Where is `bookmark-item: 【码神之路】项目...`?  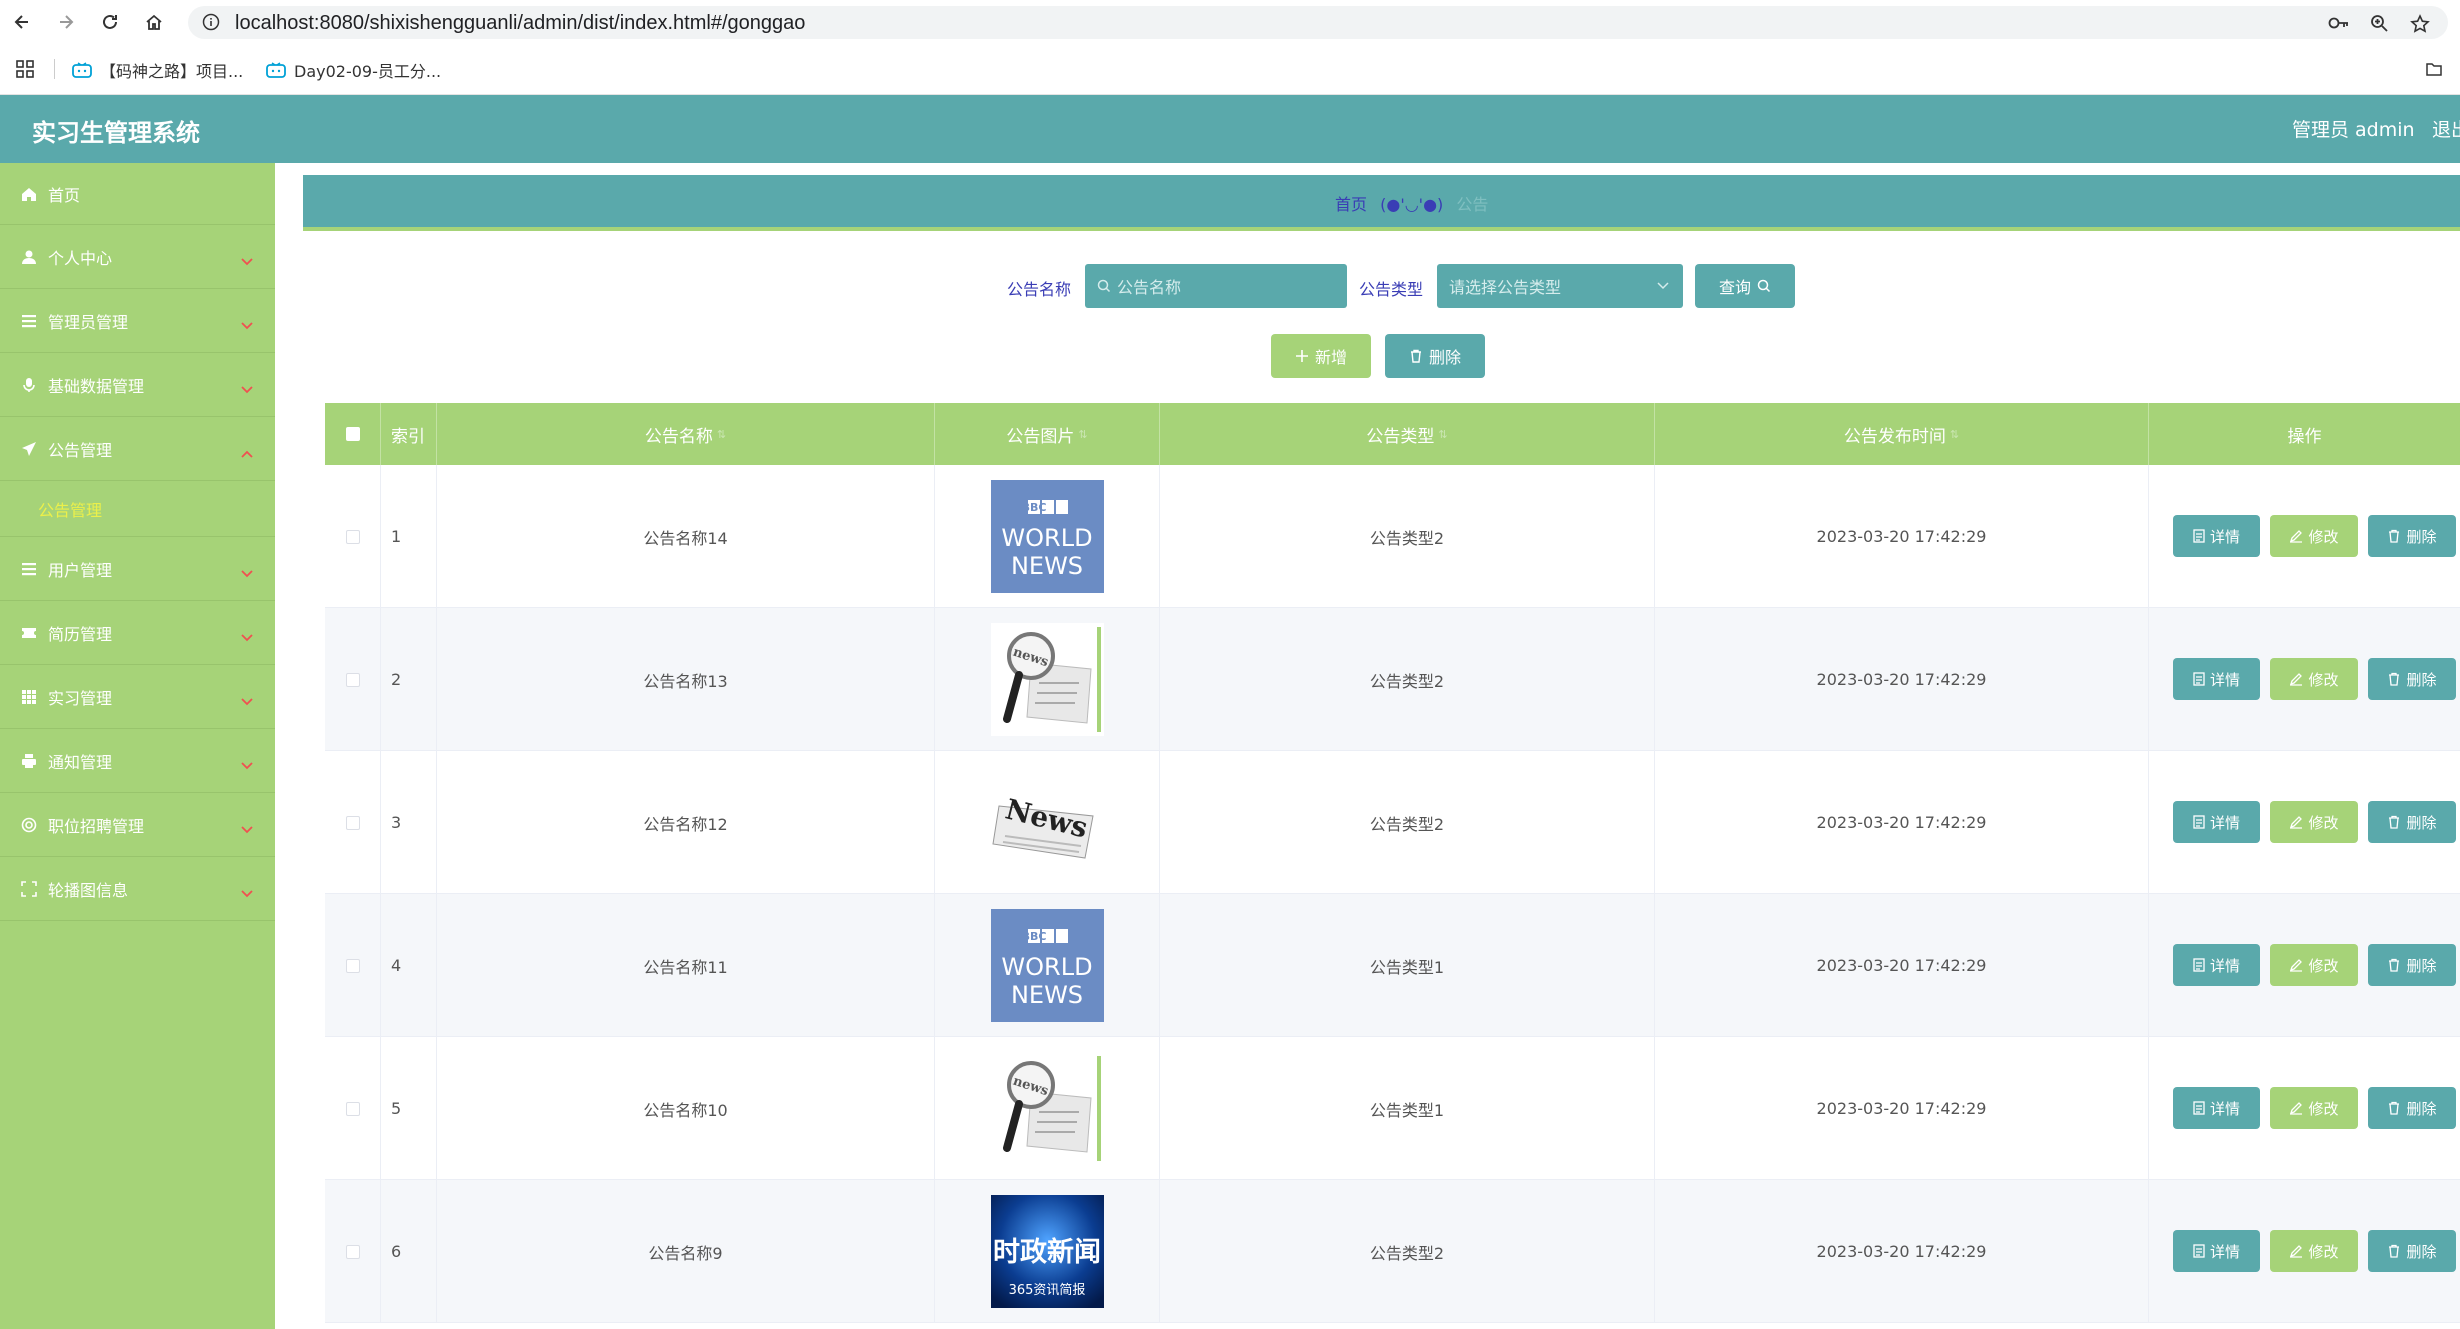 bookmark-item: 【码神之路】项目... is located at coordinates (157, 70).